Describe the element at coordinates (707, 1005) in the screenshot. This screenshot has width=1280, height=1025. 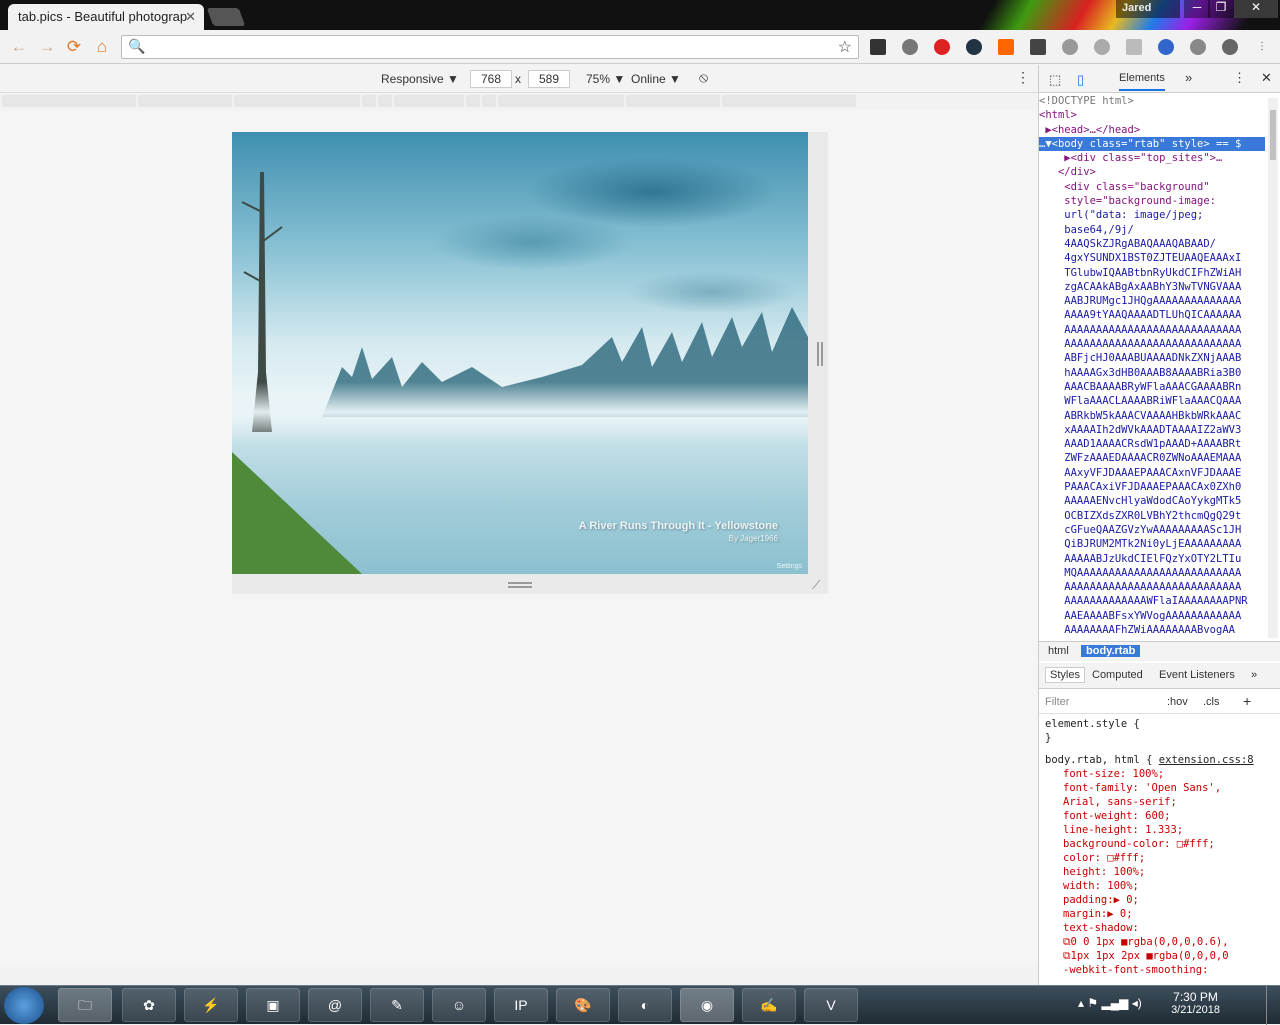
I see `chrome-taskbar-icon: ◉` at that location.